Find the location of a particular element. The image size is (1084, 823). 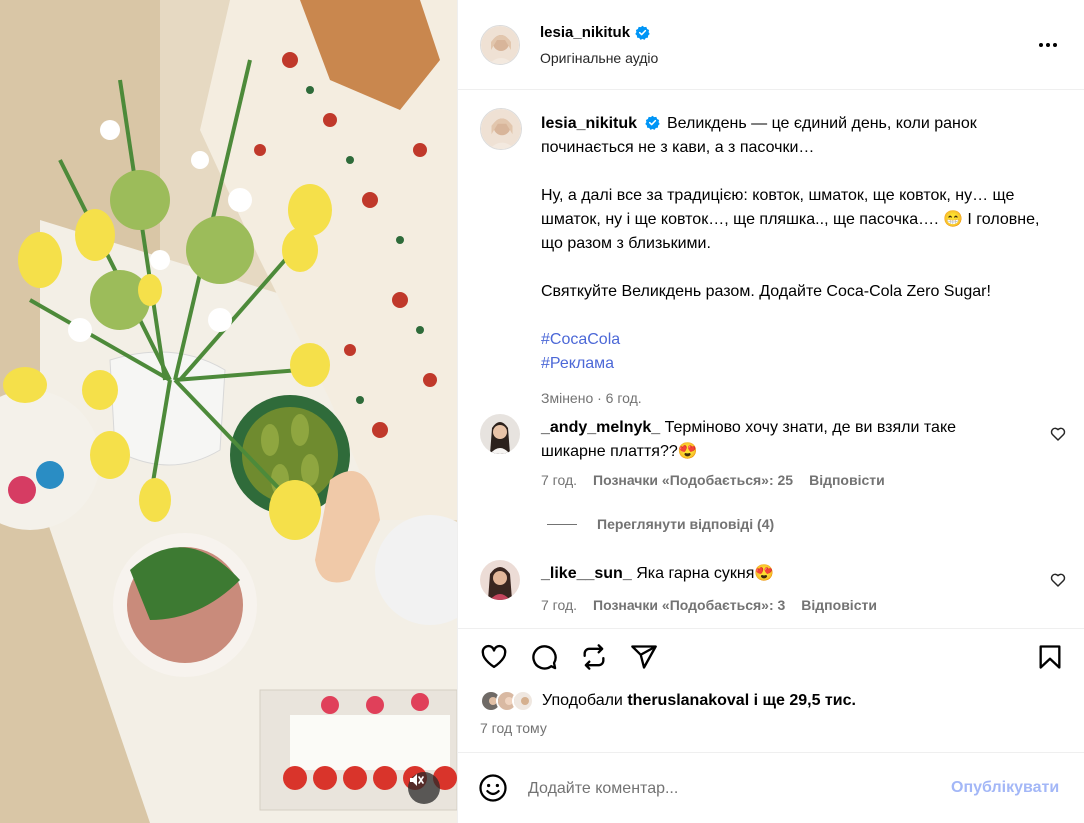

author-username: lesia_nikituk is located at coordinates (585, 32).